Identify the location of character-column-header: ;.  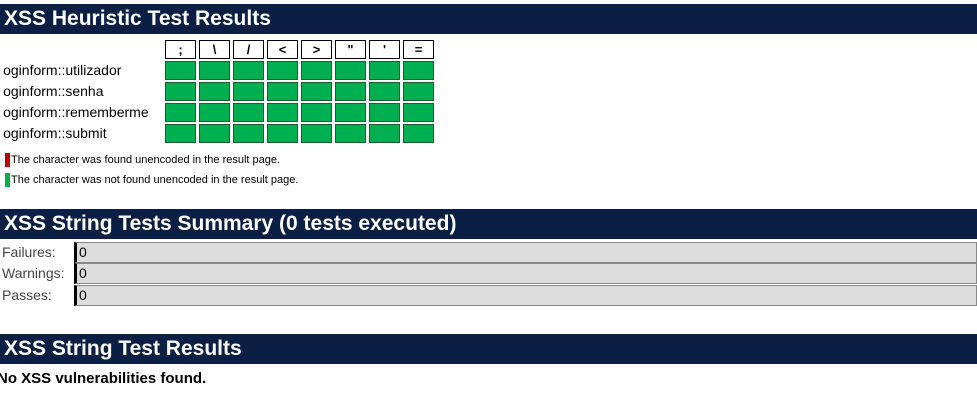
(180, 49).